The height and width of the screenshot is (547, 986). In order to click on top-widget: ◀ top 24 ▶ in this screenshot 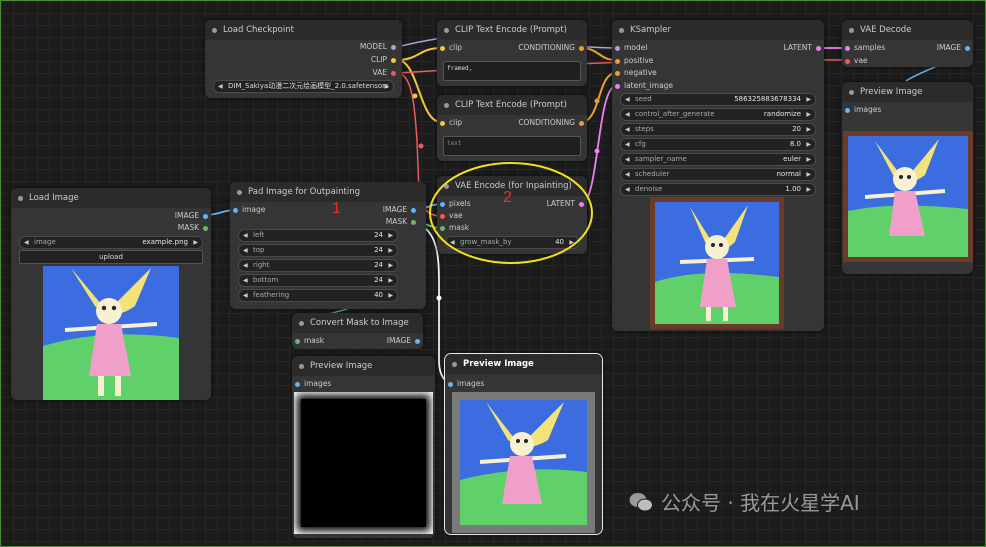, I will do `click(318, 250)`.